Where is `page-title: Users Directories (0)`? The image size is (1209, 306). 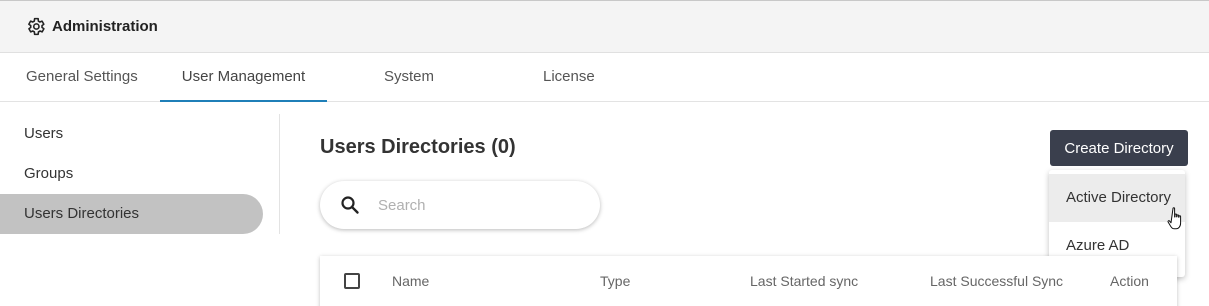 page-title: Users Directories (0) is located at coordinates (418, 147).